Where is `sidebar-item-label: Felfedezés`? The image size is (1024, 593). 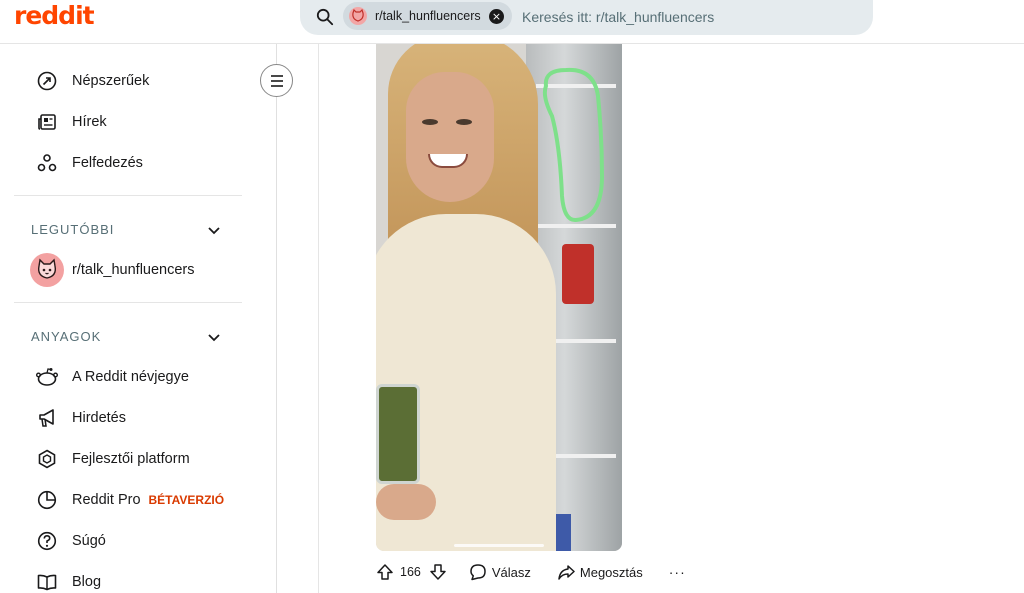 sidebar-item-label: Felfedezés is located at coordinates (107, 163).